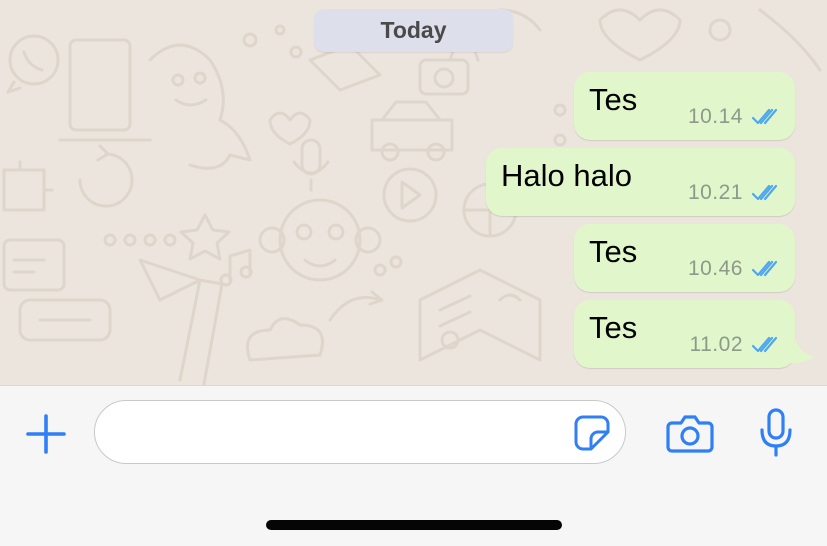 The height and width of the screenshot is (546, 827). What do you see at coordinates (566, 175) in the screenshot?
I see `message-text: Halo halo` at bounding box center [566, 175].